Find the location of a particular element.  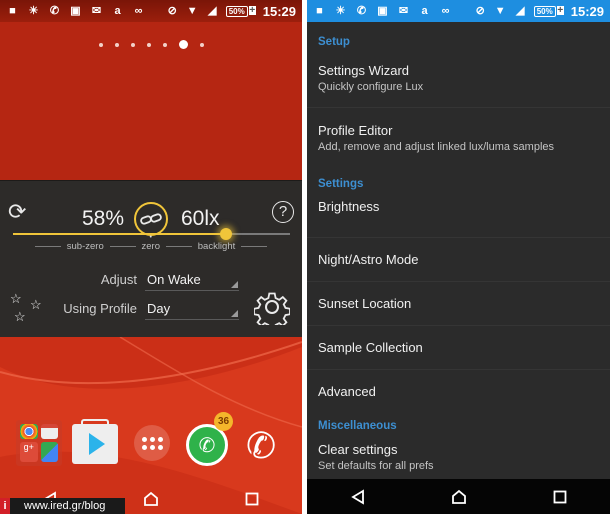

slider-scale: sub-zero zero backlight is located at coordinates (151, 246).